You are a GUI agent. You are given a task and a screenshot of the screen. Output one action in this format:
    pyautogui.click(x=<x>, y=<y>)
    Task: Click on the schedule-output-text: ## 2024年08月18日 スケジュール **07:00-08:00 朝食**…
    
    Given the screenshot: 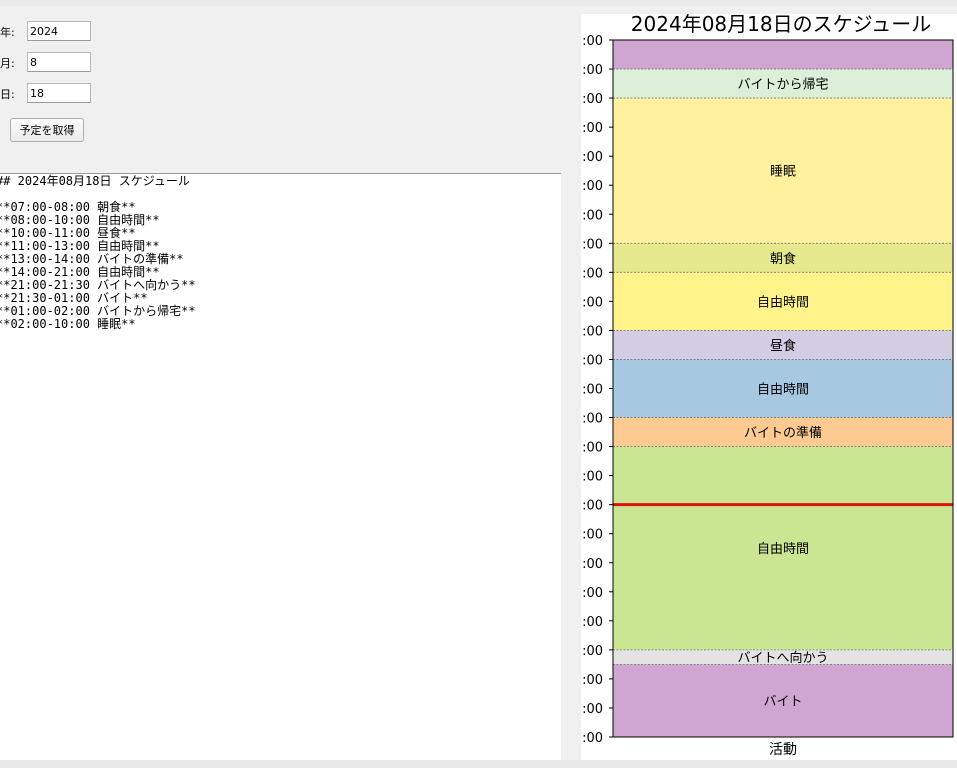 What is the action you would take?
    pyautogui.click(x=98, y=252)
    